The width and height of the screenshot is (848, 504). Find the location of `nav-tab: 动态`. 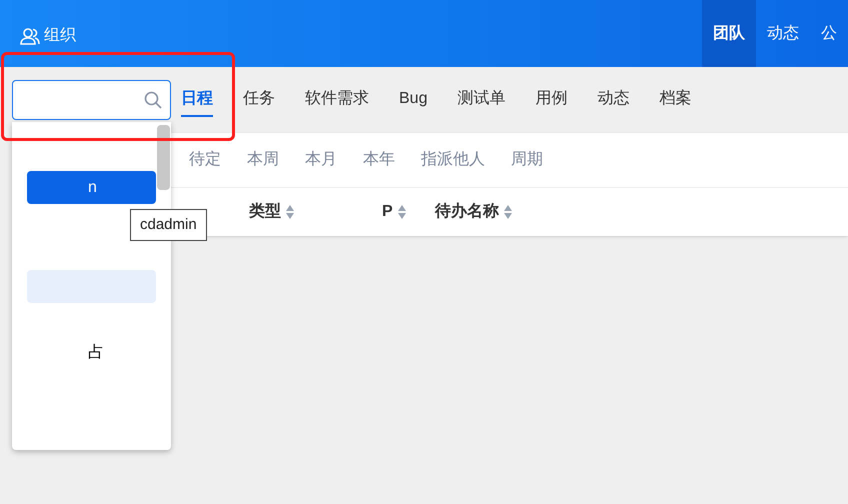

nav-tab: 动态 is located at coordinates (783, 33).